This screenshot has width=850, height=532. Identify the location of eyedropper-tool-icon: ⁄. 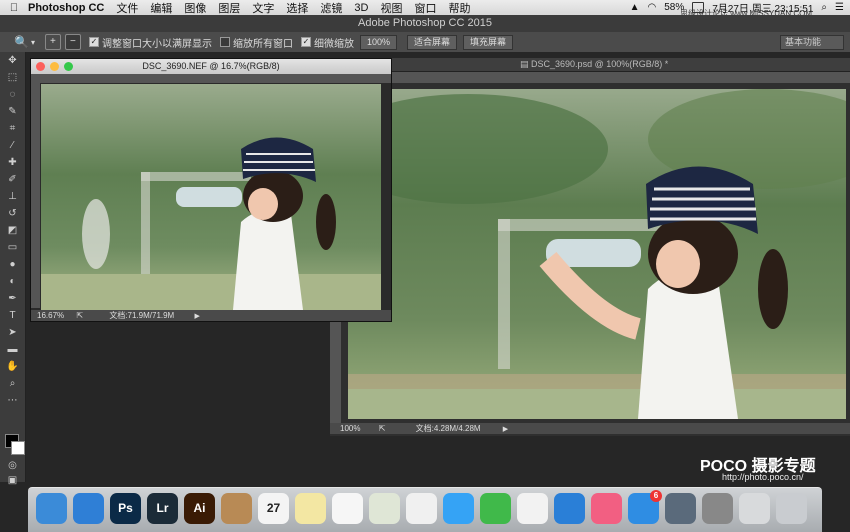
(12, 145).